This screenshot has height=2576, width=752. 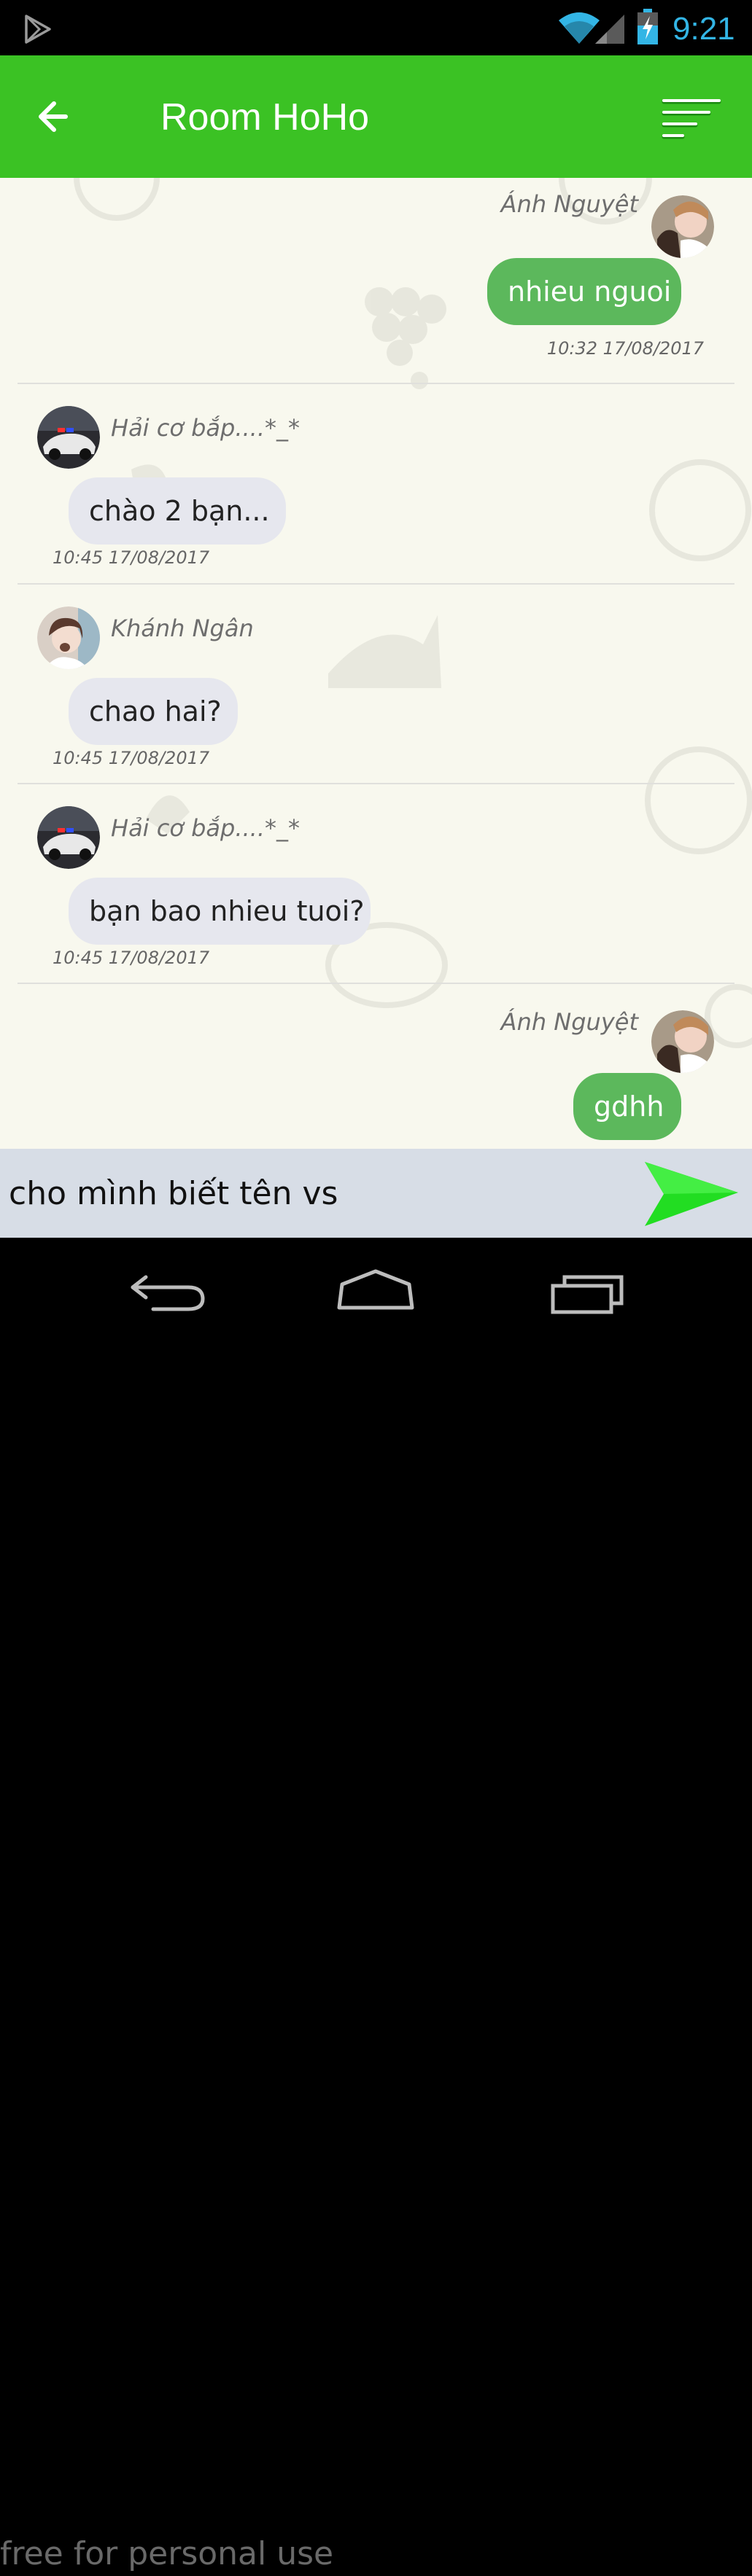 What do you see at coordinates (167, 2553) in the screenshot?
I see `watermark-text: free for personal use` at bounding box center [167, 2553].